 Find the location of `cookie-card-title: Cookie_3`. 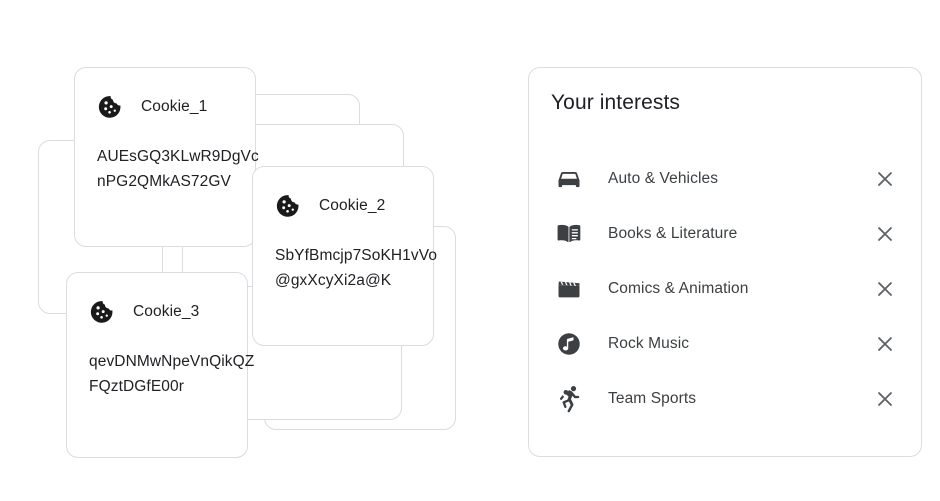

cookie-card-title: Cookie_3 is located at coordinates (166, 311).